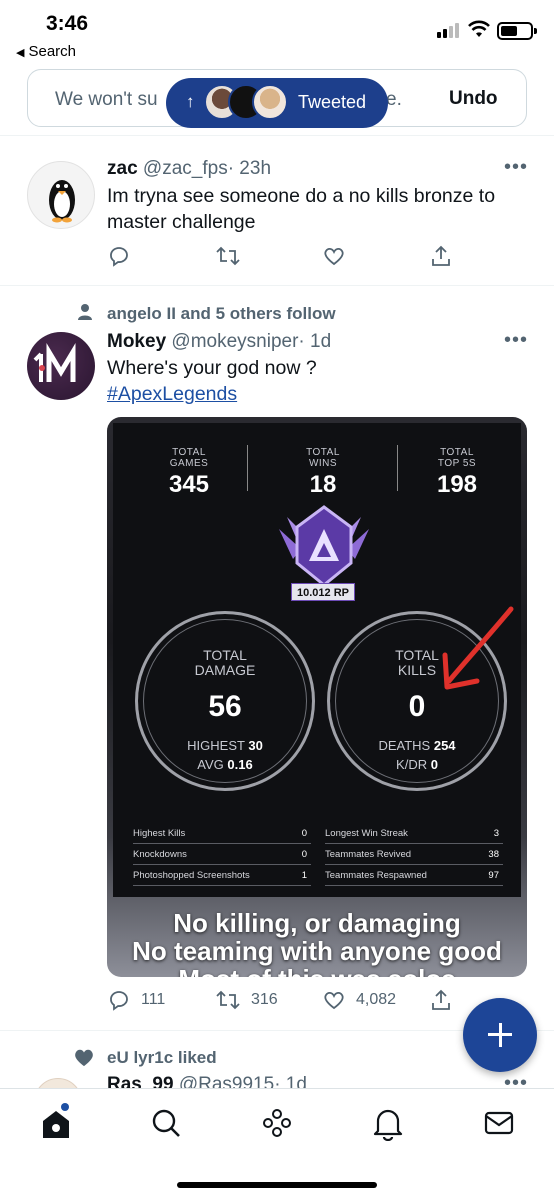 This screenshot has width=554, height=1200. What do you see at coordinates (140, 1081) in the screenshot?
I see `tweet-author-name: Ras_99` at bounding box center [140, 1081].